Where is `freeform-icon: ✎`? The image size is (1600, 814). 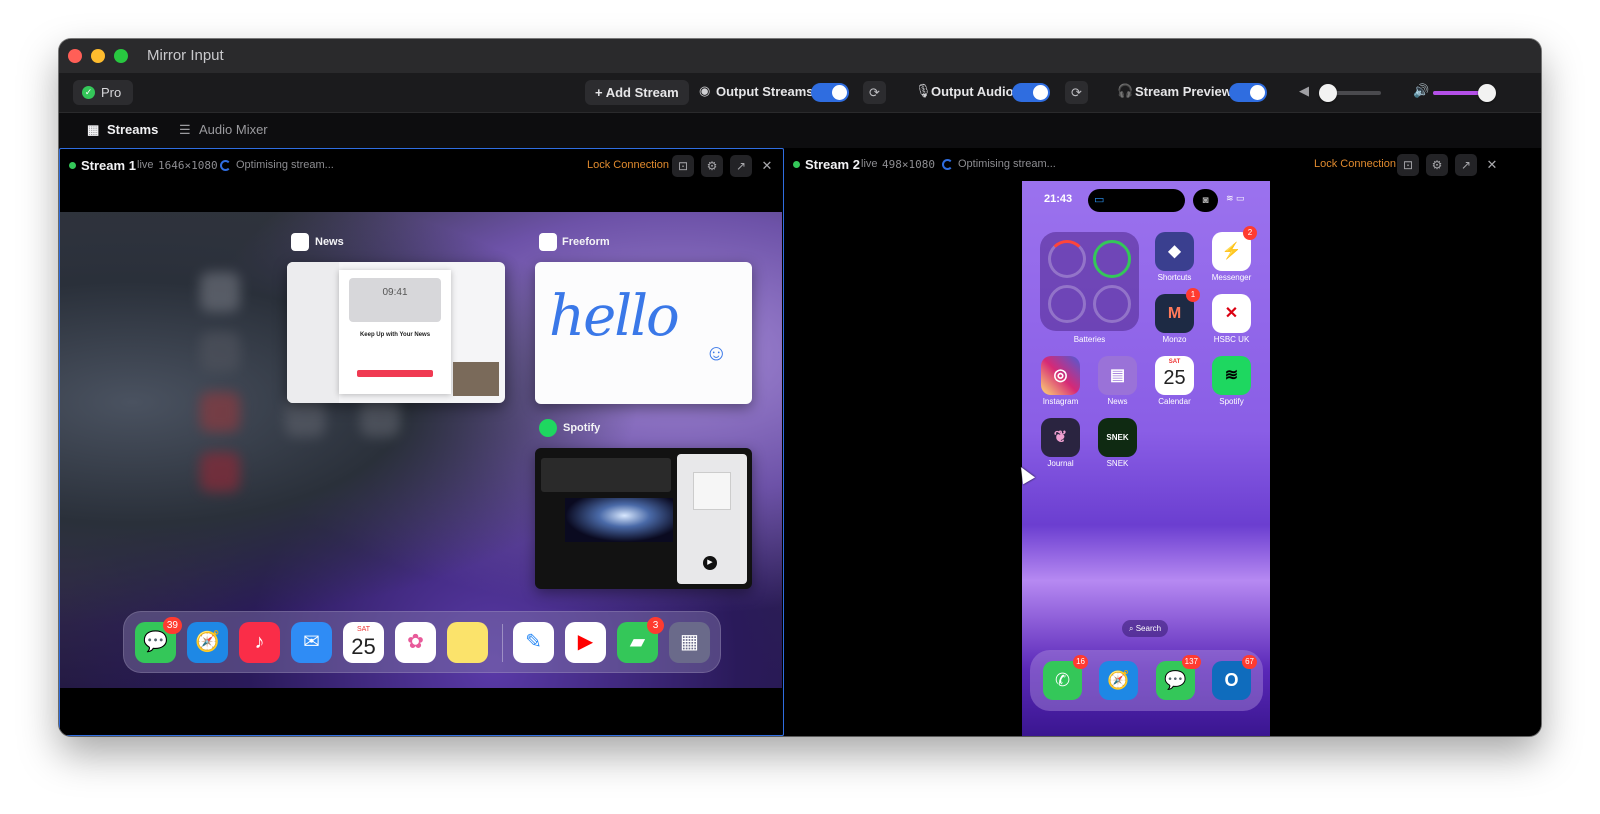 freeform-icon: ✎ is located at coordinates (533, 642).